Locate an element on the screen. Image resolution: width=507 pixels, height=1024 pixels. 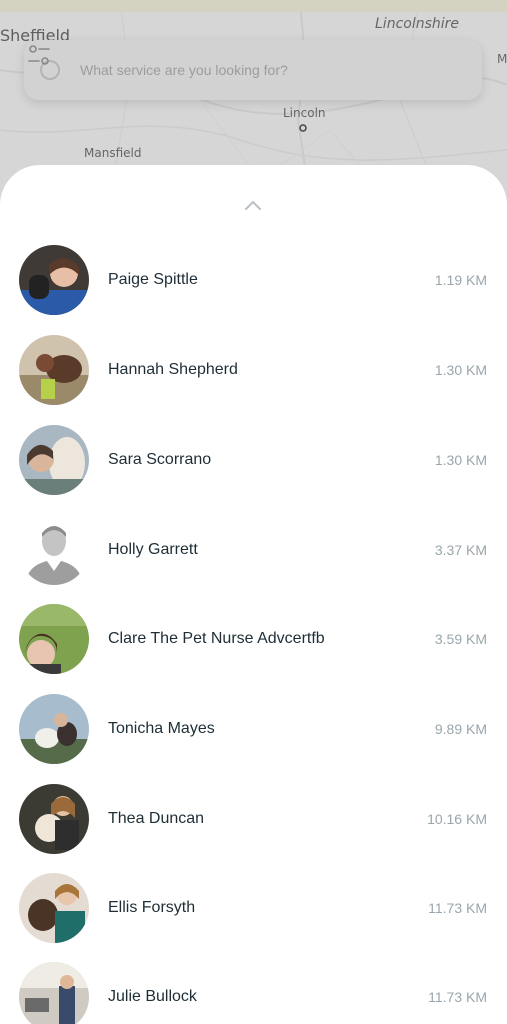
provider-row: Sara Scorrano 1.30 KM is located at coordinates (253, 460).